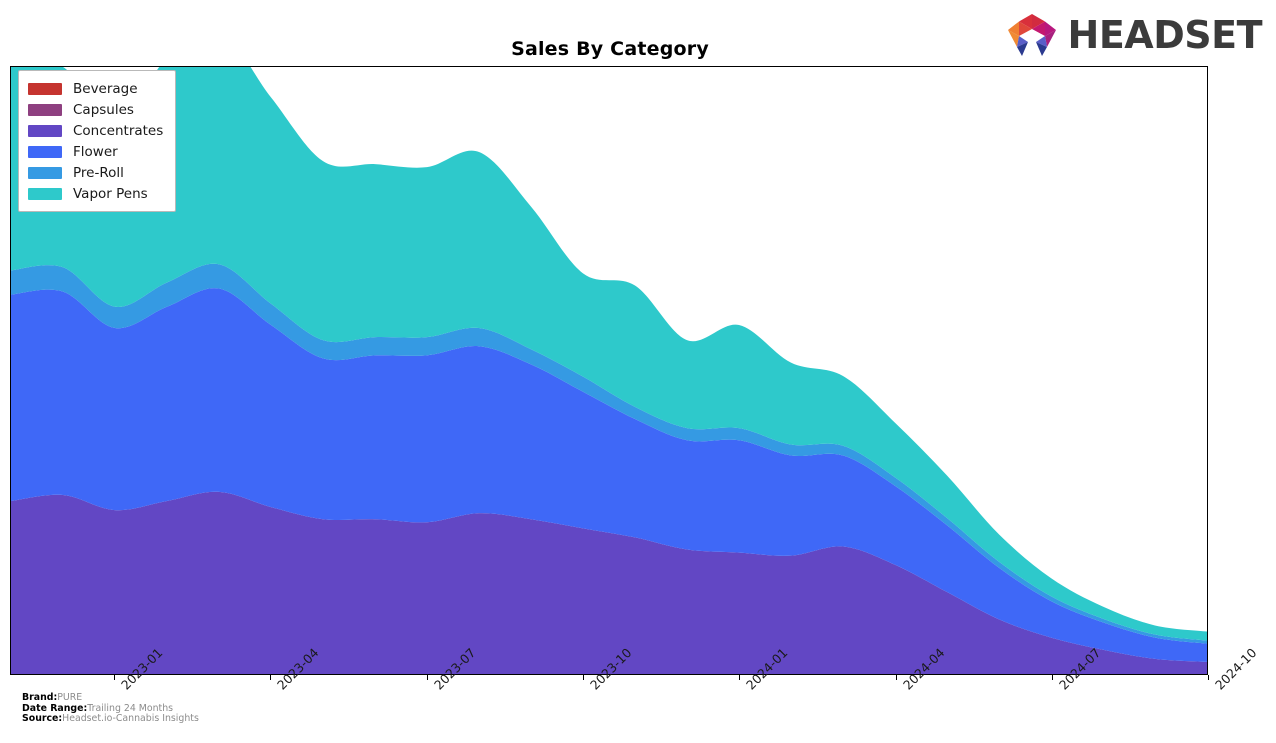 This screenshot has width=1276, height=743. Describe the element at coordinates (45, 193) in the screenshot. I see `legend-swatch-vapor-pens` at that location.